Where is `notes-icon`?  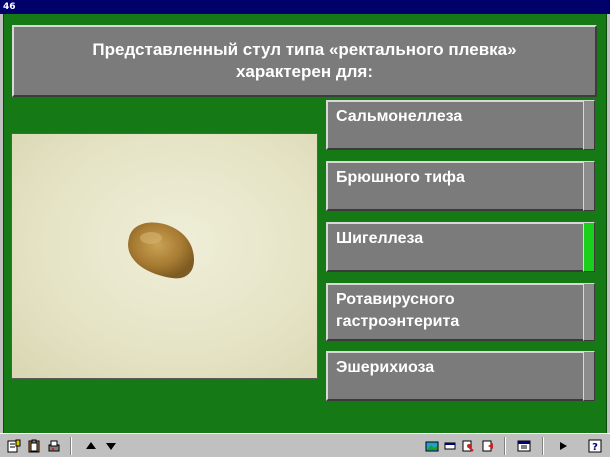
notes-icon is located at coordinates (14, 445).